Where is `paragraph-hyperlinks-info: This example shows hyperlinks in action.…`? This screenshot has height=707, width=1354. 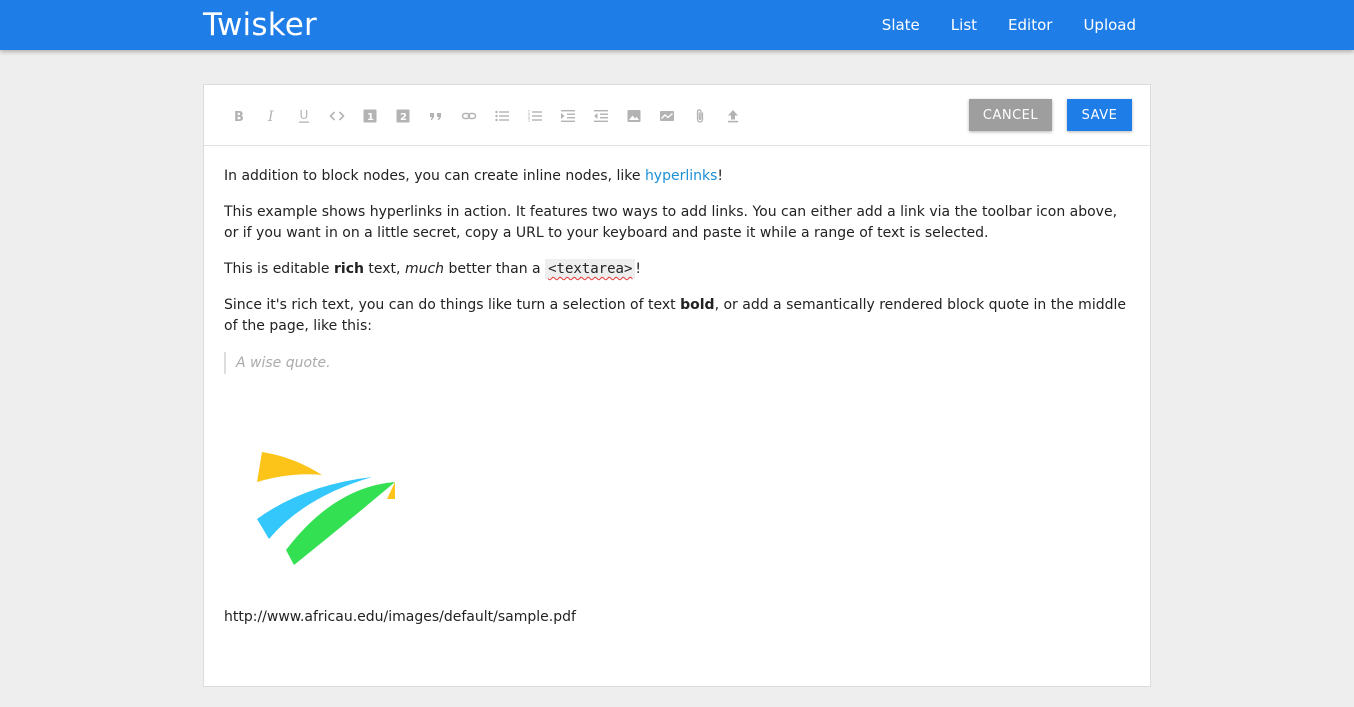 paragraph-hyperlinks-info: This example shows hyperlinks in action.… is located at coordinates (671, 222).